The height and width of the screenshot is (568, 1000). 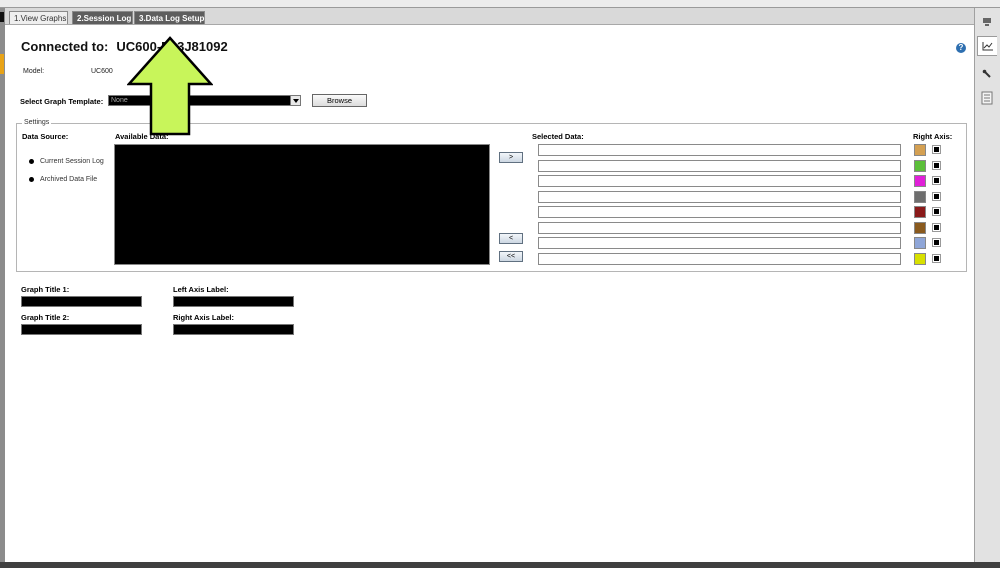 I want to click on radio-archived-data-file: Archived Data File, so click(x=63, y=179).